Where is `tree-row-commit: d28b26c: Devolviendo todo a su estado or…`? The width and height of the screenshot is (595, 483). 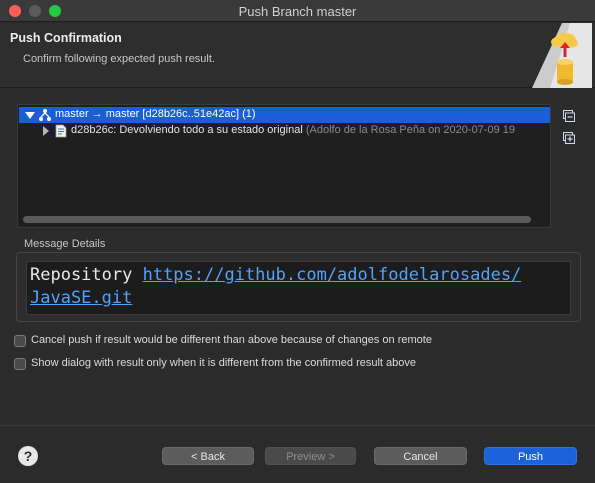
tree-row-commit: d28b26c: Devolviendo todo a su estado or… is located at coordinates (284, 131).